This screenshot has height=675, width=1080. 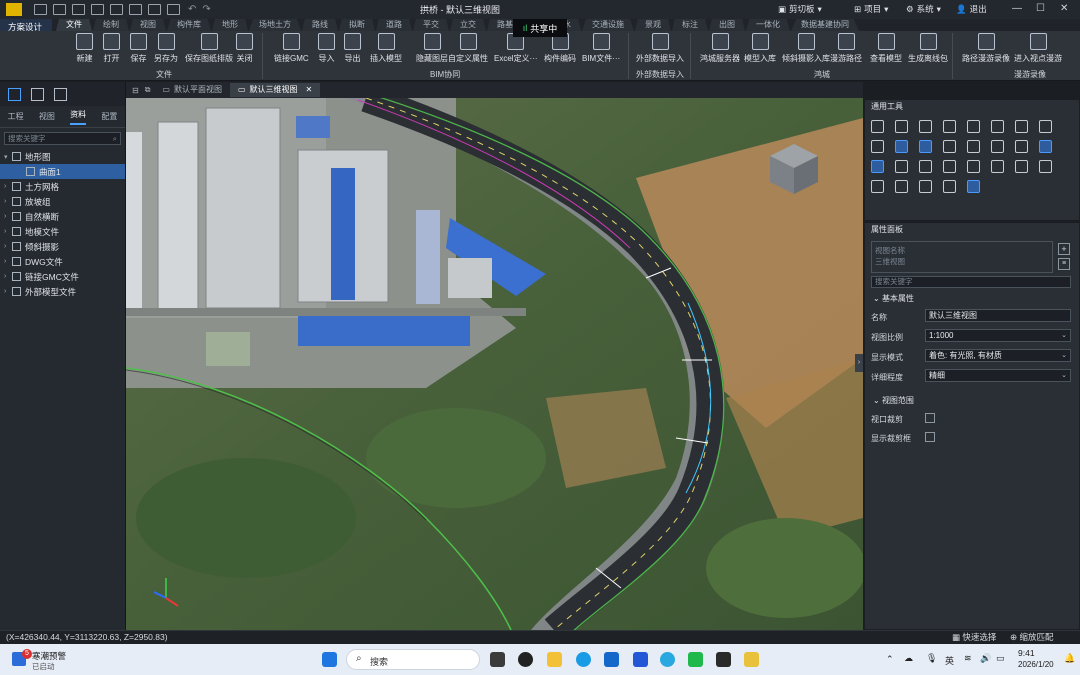 I want to click on file-explorer-icon, so click(x=554, y=659).